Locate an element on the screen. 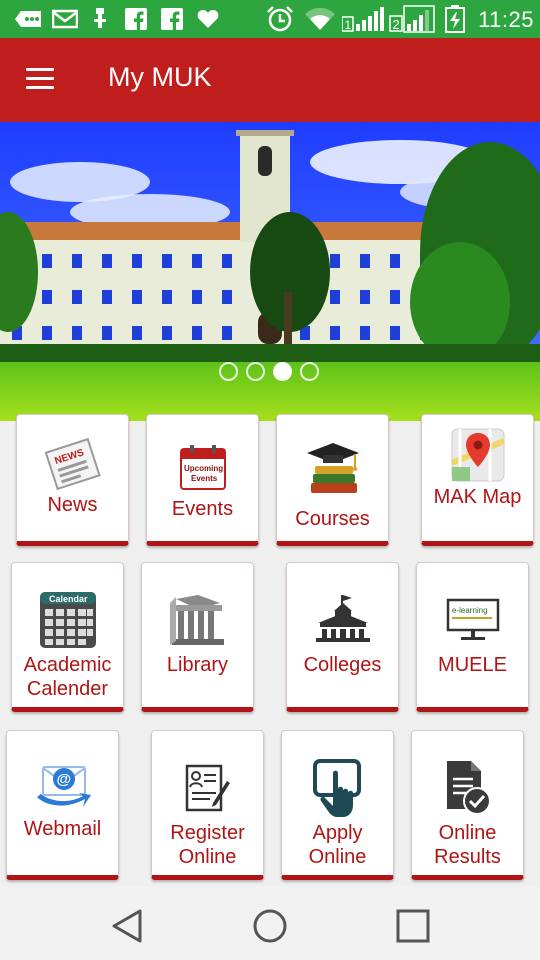  registration-form-icon is located at coordinates (207, 788).